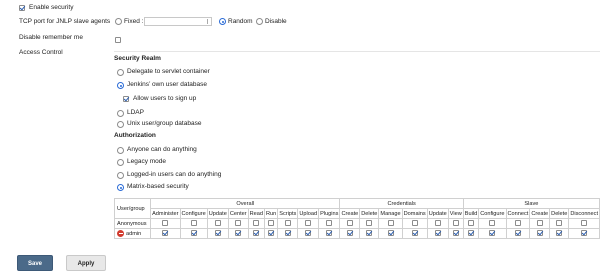 The image size is (600, 276). What do you see at coordinates (22, 8) in the screenshot?
I see `enable-security-checkbox` at bounding box center [22, 8].